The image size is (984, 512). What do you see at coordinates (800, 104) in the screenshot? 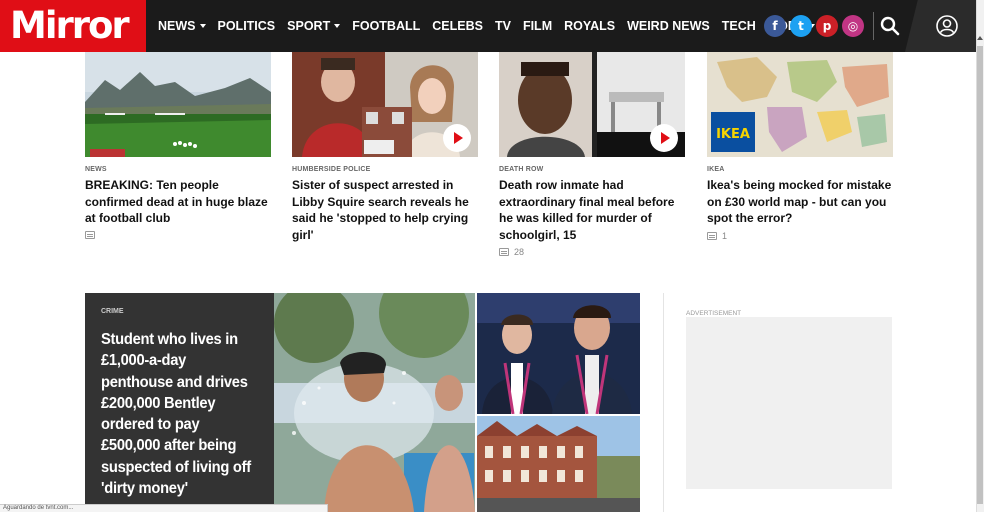
I see `ikea-world-map-image: IKEA` at bounding box center [800, 104].